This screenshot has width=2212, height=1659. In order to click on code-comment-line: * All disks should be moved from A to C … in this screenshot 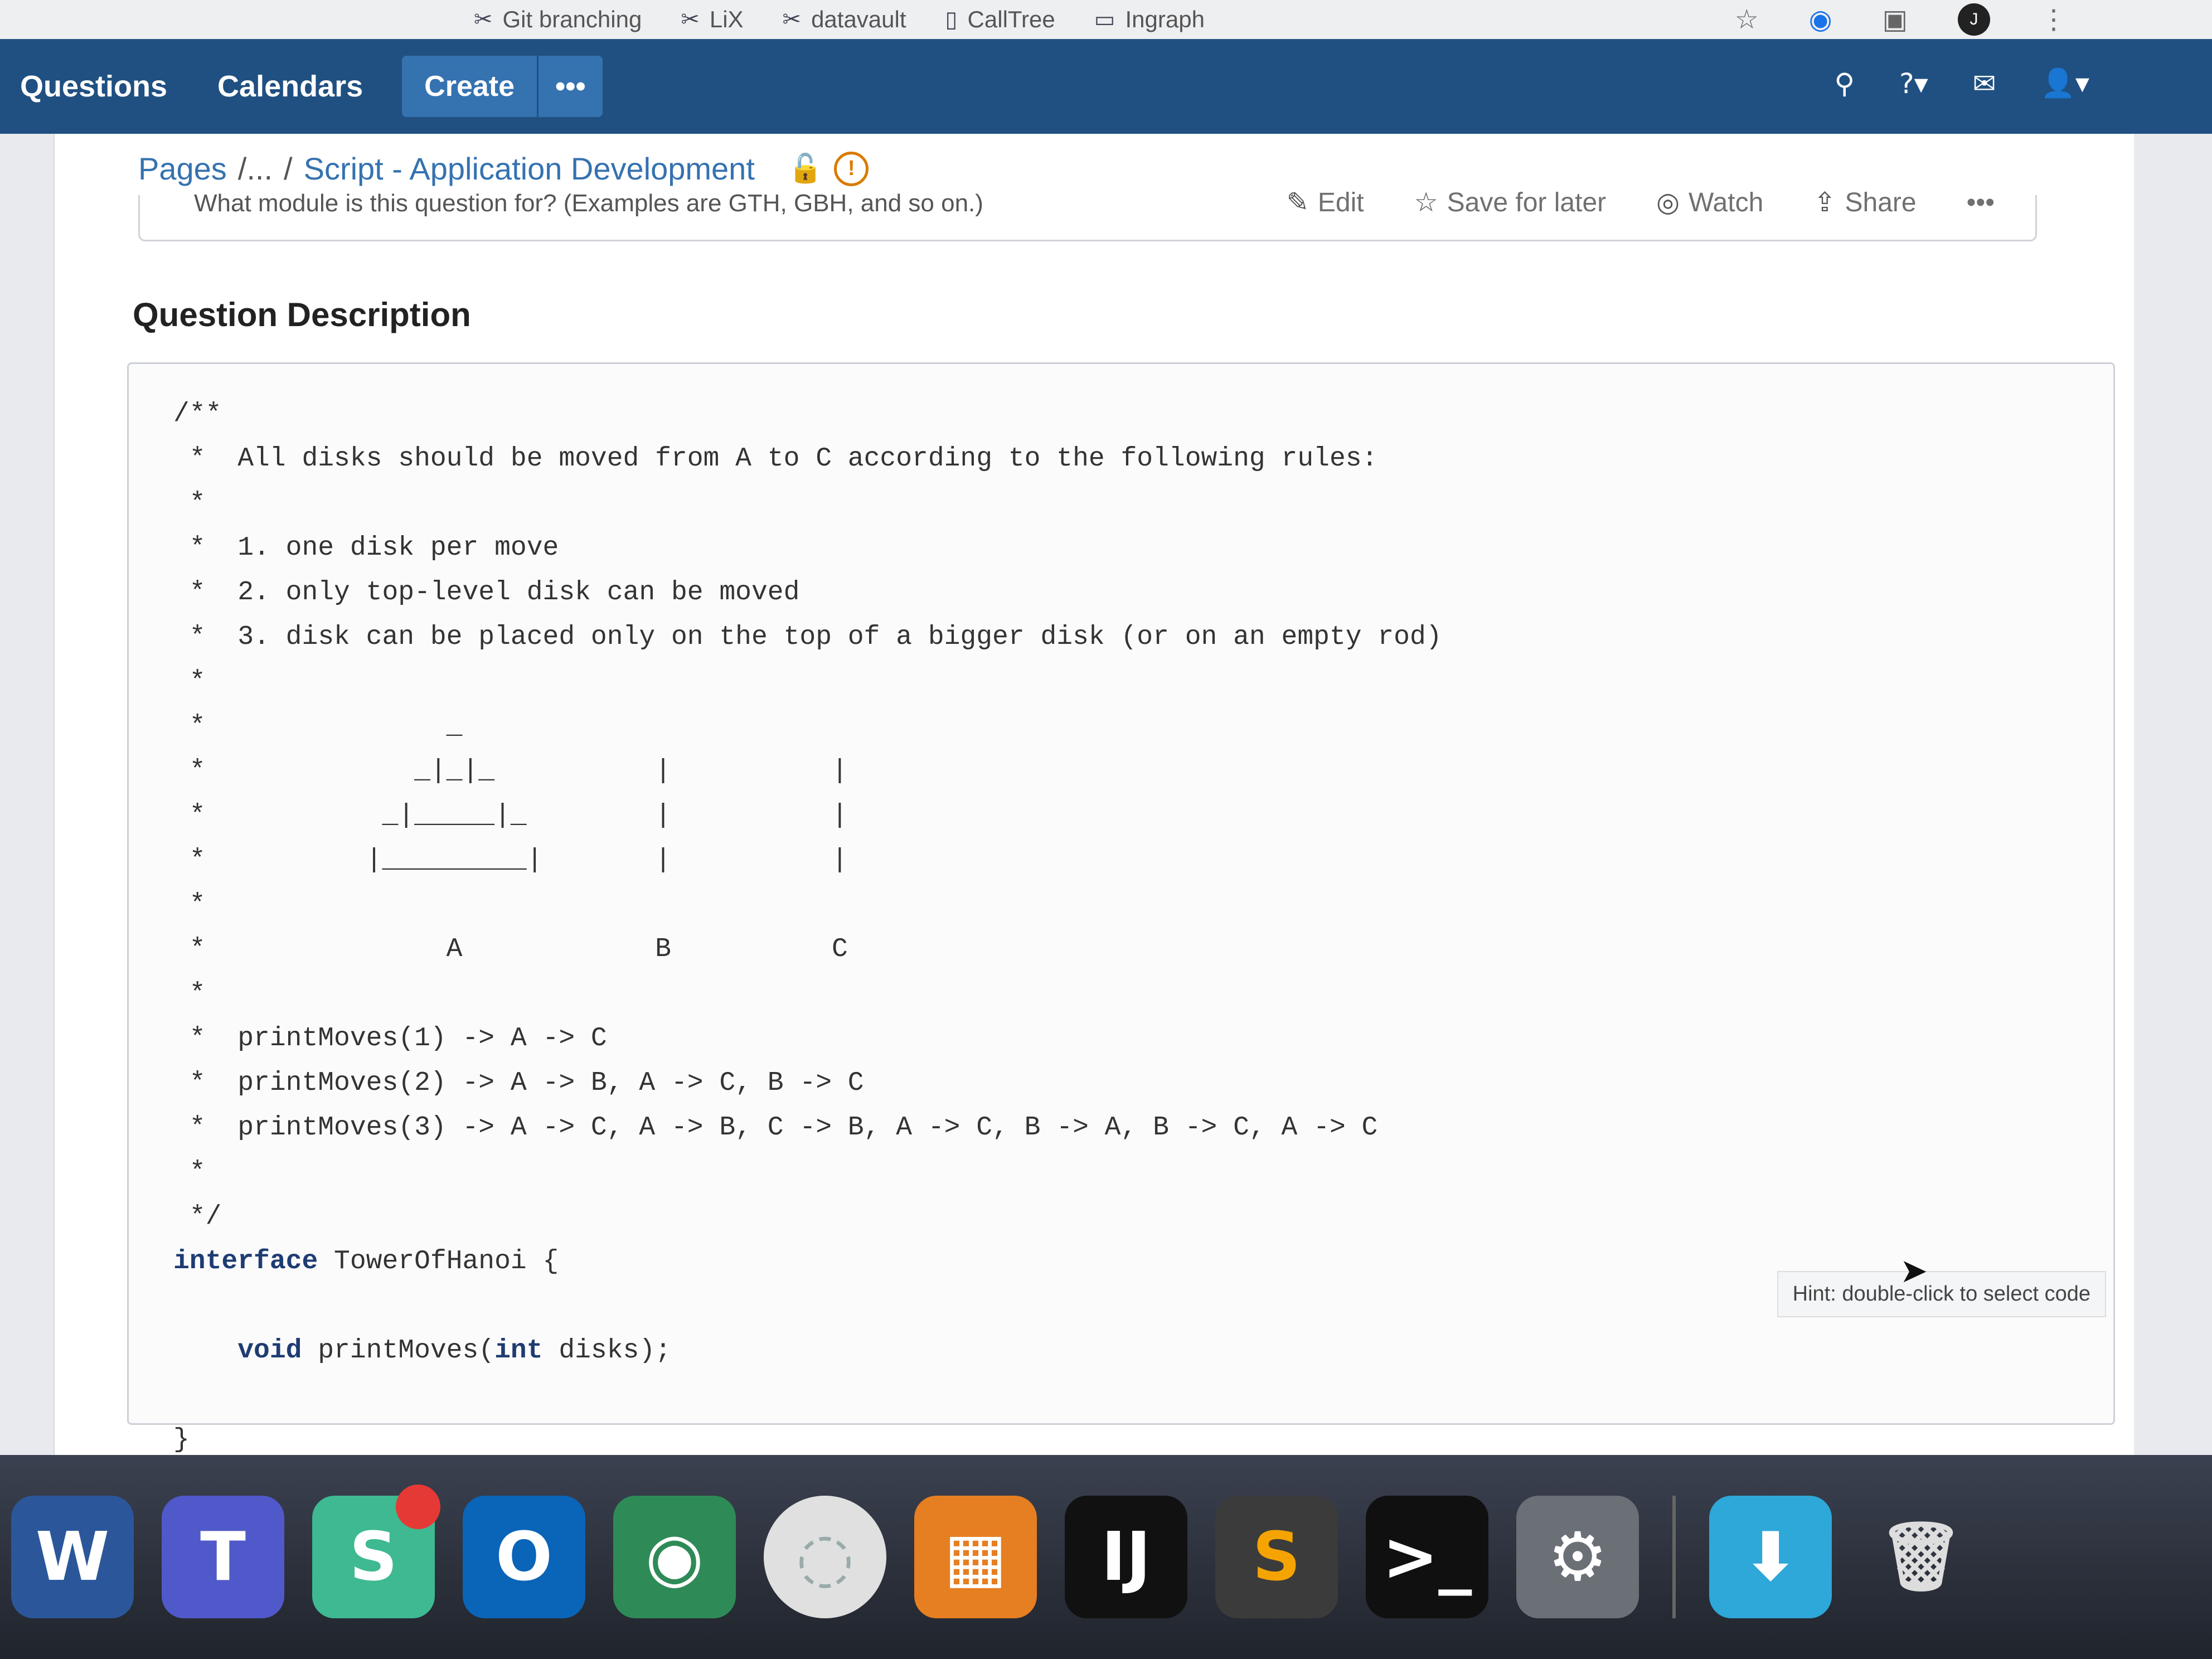, I will do `click(784, 459)`.